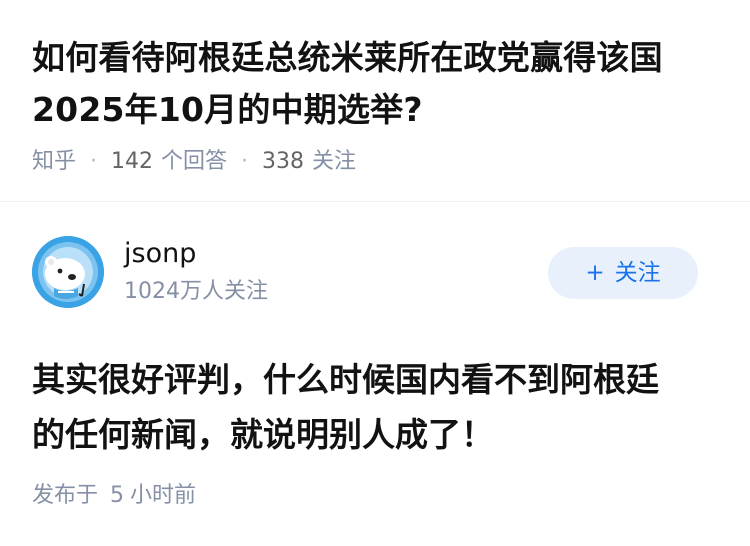  I want to click on follow-button: + 关注, so click(623, 273).